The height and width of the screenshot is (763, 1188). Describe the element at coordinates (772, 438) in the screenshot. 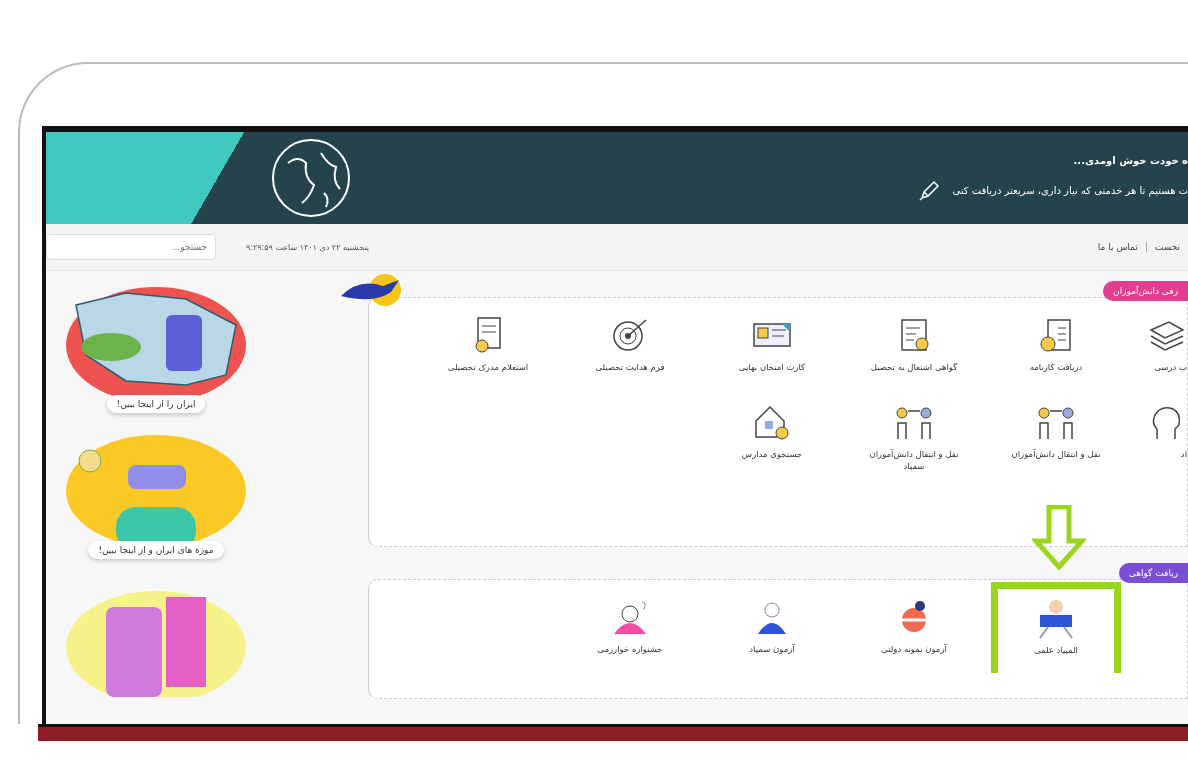

I see `service-item: جستجوی مدارس` at that location.